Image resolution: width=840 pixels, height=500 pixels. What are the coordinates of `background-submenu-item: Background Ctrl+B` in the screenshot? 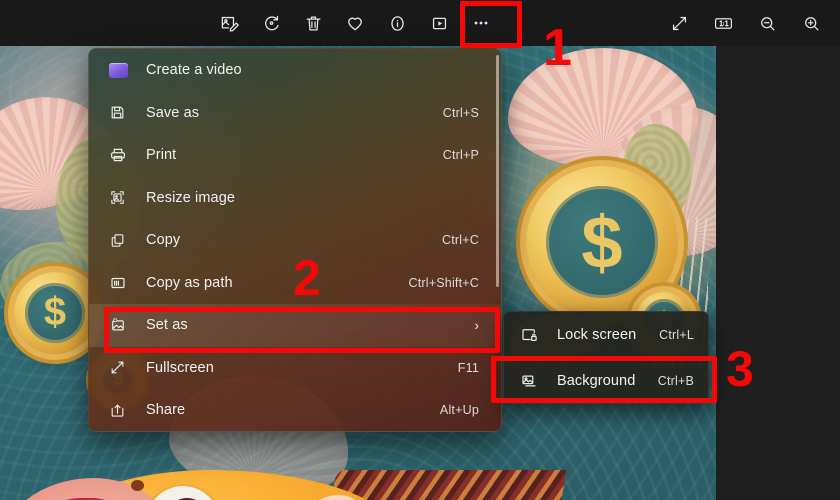 It's located at (606, 380).